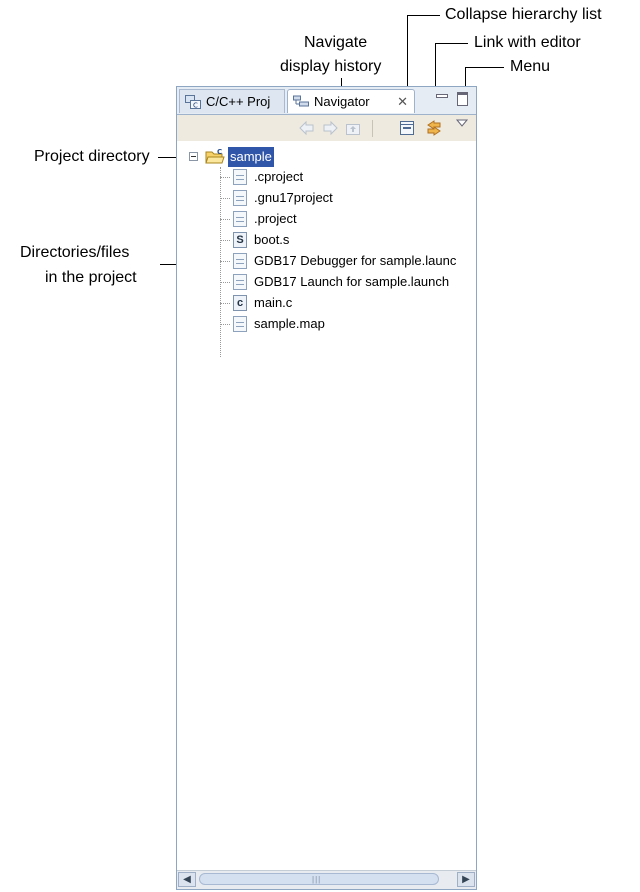 The height and width of the screenshot is (892, 640). What do you see at coordinates (240, 240) in the screenshot?
I see `asm-file-icon: S` at bounding box center [240, 240].